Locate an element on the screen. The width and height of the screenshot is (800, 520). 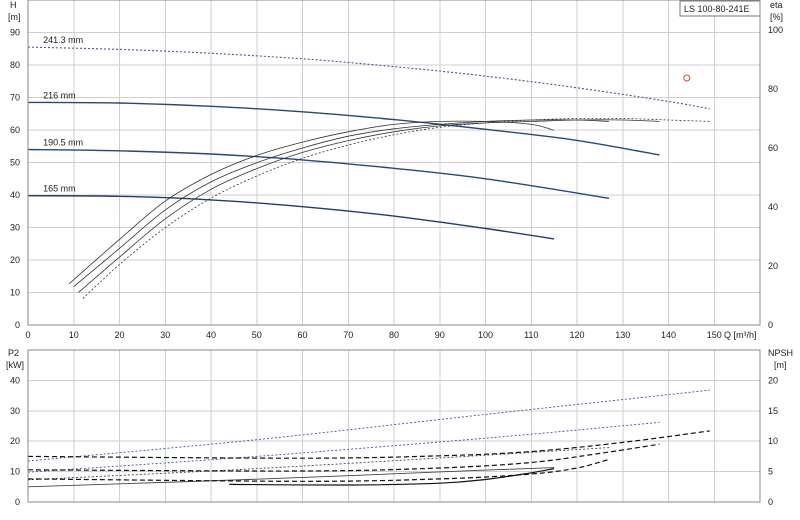
x-tick-label: 110 is located at coordinates (531, 335).